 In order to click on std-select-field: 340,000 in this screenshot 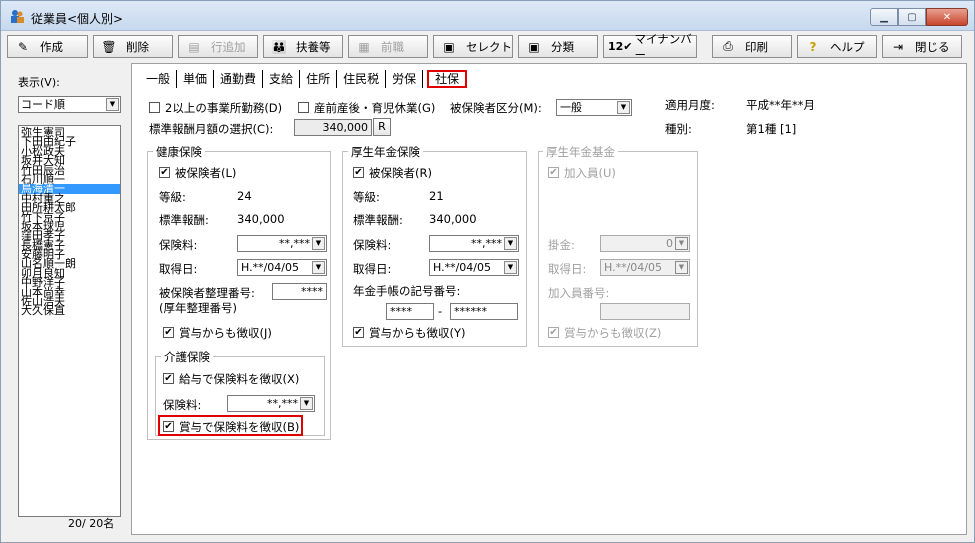, I will do `click(333, 127)`.